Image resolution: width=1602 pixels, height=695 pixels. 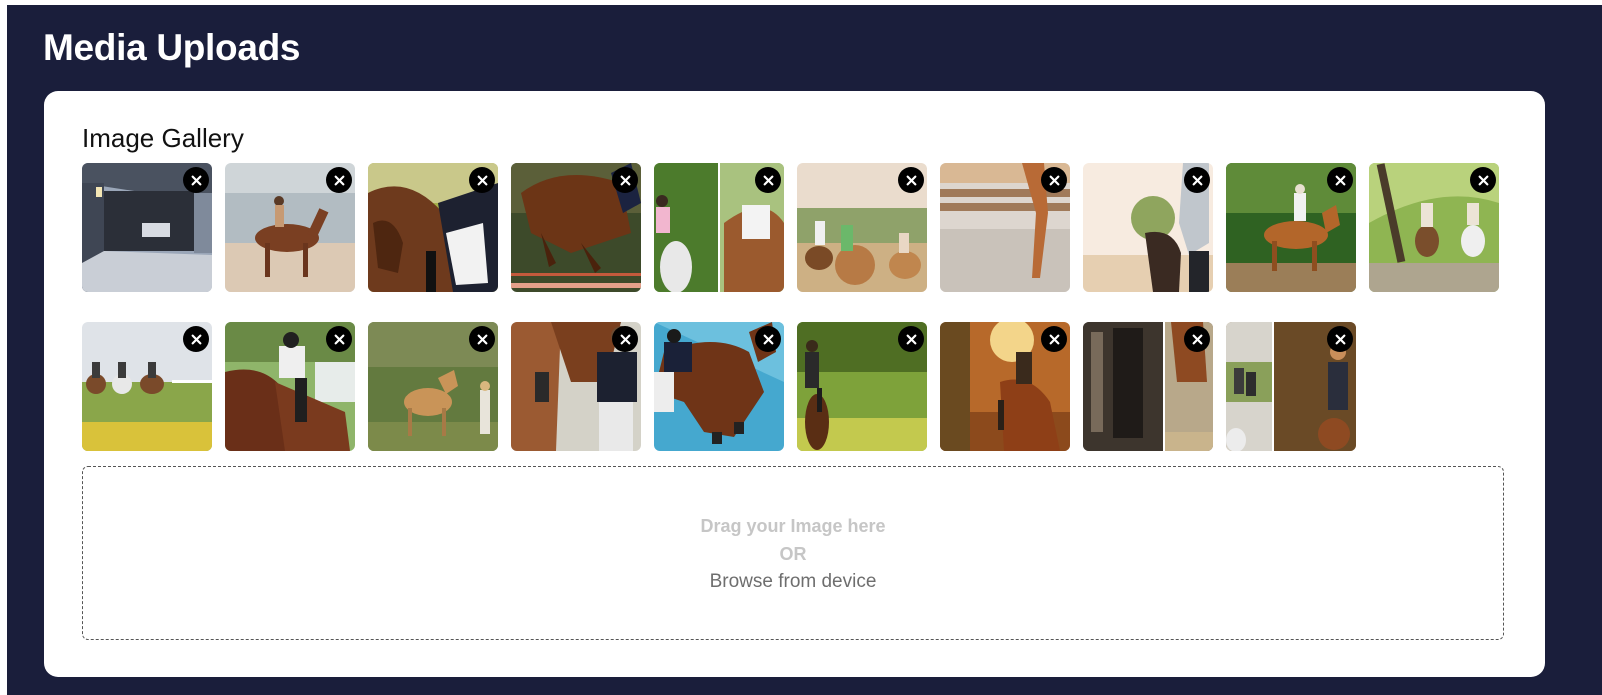 What do you see at coordinates (793, 526) in the screenshot?
I see `drag-instruction: Drag your Image here` at bounding box center [793, 526].